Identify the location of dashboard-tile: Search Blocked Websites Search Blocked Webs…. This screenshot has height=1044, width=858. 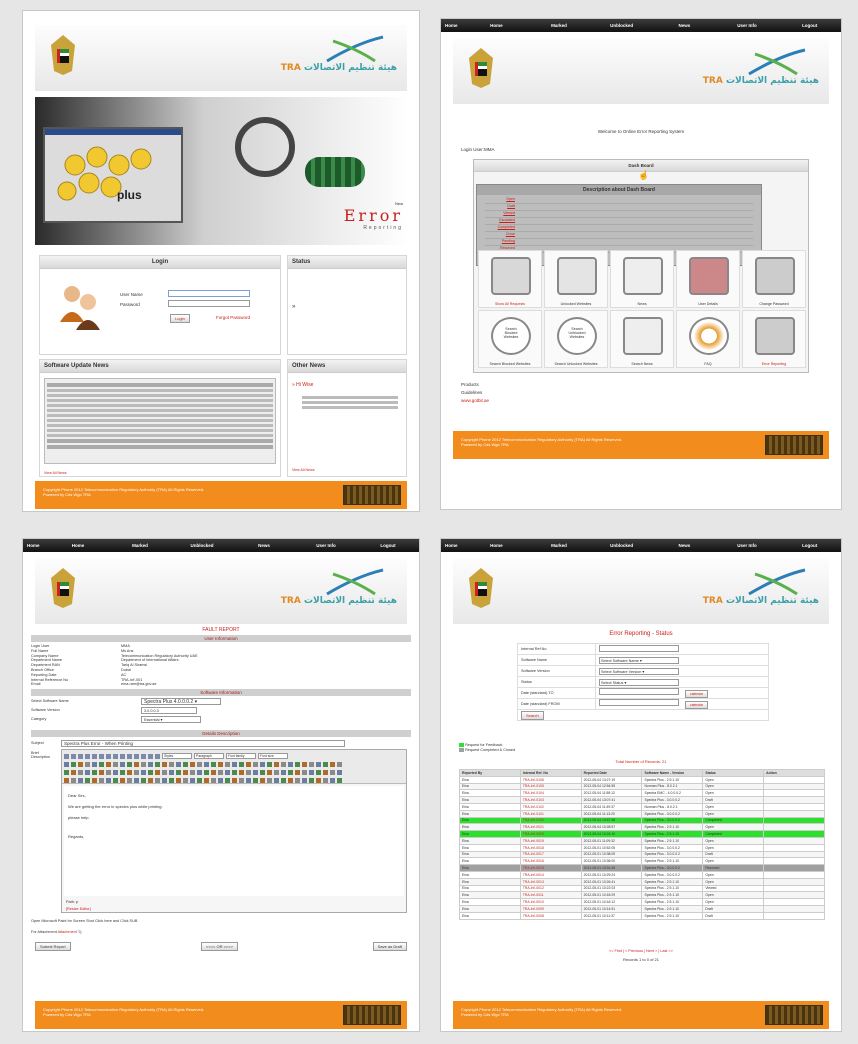
(510, 339).